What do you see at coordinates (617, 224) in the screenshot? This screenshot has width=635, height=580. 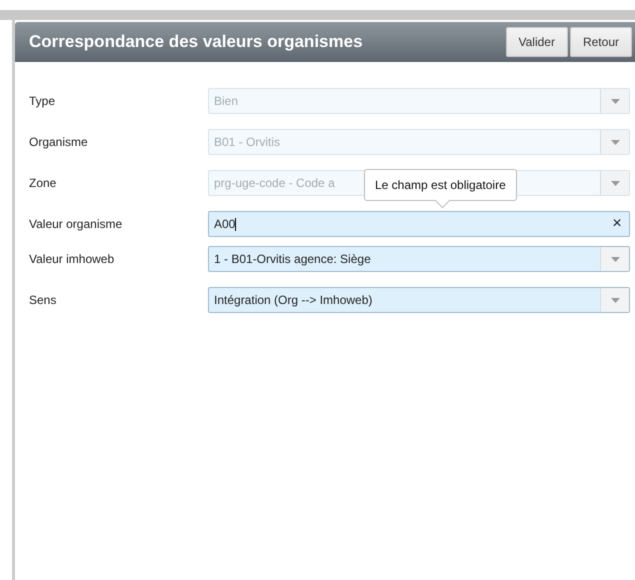 I see `clear-icon: ×` at bounding box center [617, 224].